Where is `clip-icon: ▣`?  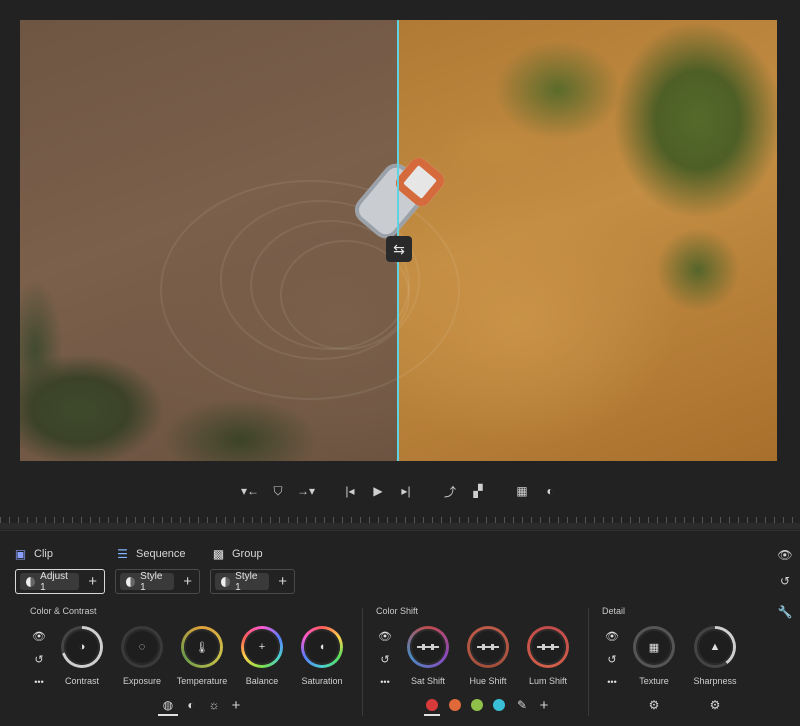
clip-icon: ▣ is located at coordinates (20, 553).